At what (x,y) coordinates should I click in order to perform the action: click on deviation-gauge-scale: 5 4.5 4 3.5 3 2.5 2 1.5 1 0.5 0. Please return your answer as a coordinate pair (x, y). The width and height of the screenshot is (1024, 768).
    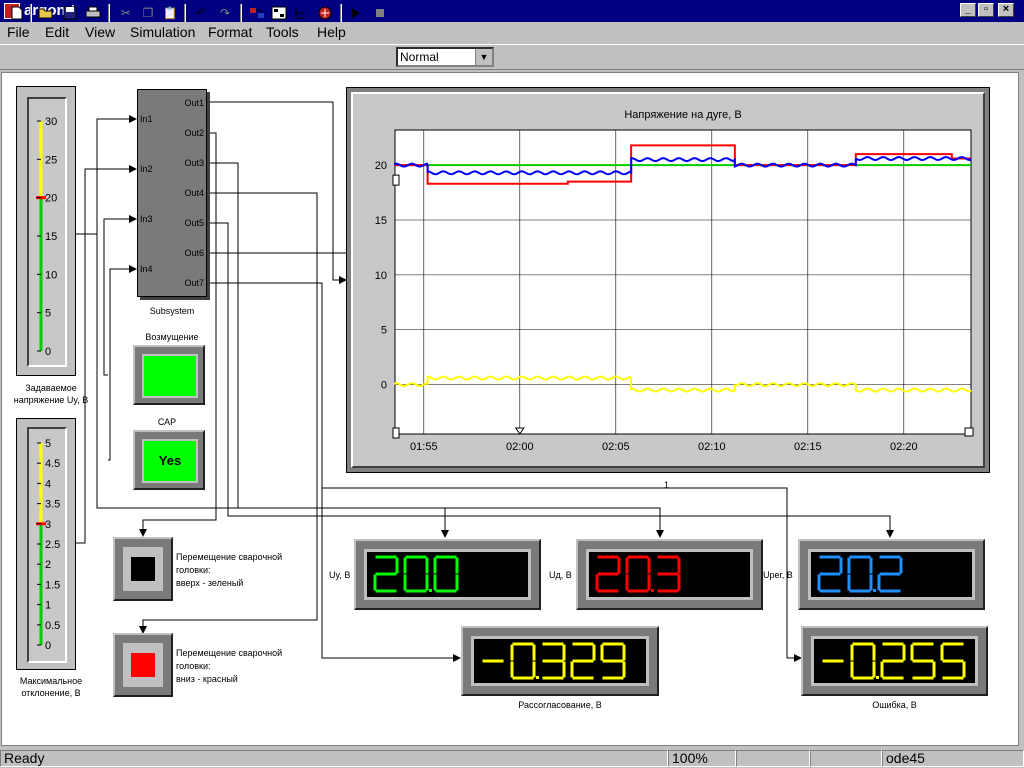
    Looking at the image, I should click on (48, 545).